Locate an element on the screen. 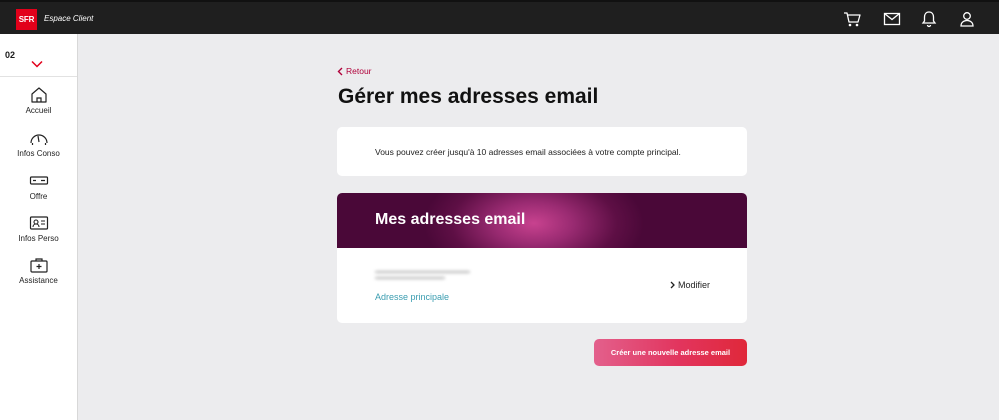 The width and height of the screenshot is (999, 420). top-bar: SFR Espace Client is located at coordinates (499, 17).